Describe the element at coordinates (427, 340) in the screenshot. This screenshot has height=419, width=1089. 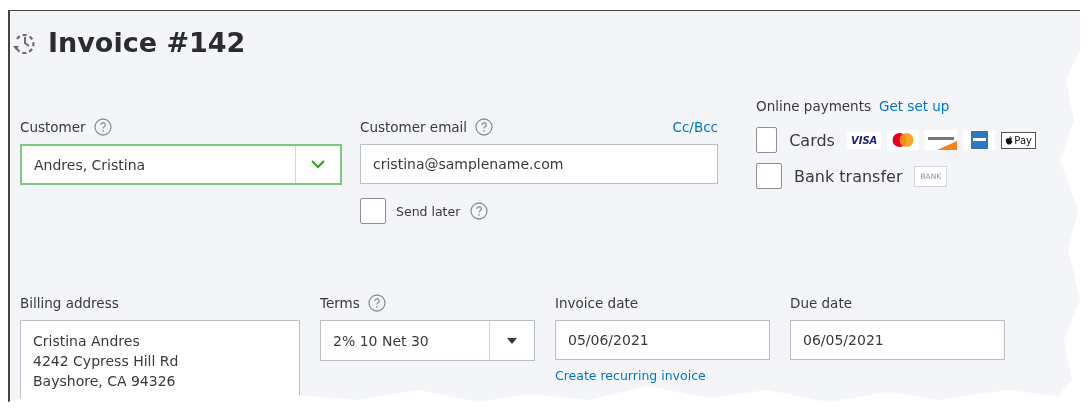
I see `terms-dropdown: 2% 10 Net 30` at that location.